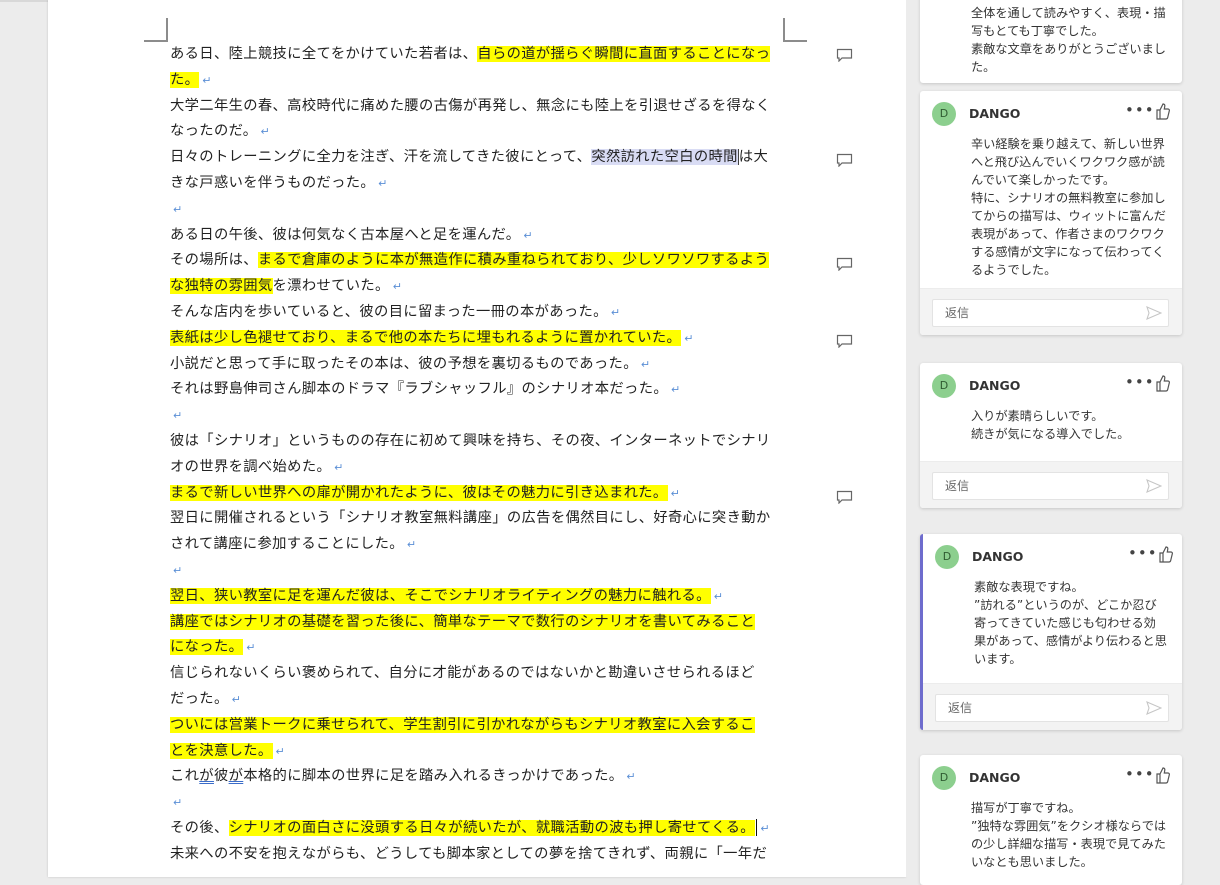 The image size is (1220, 885). What do you see at coordinates (480, 545) in the screenshot?
I see `text-line: されて講座に参加することにした。 ↵` at bounding box center [480, 545].